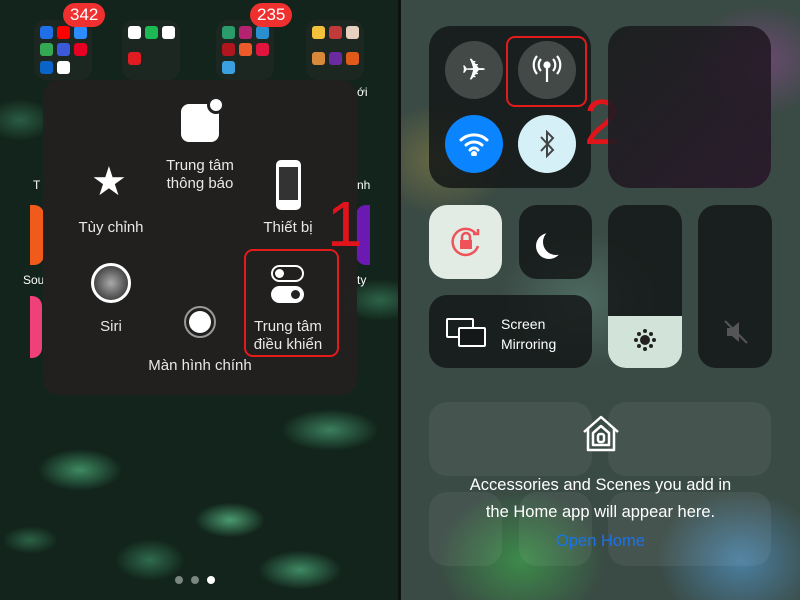 The image size is (800, 600). Describe the element at coordinates (645, 286) in the screenshot. I see `brightness-slider` at that location.